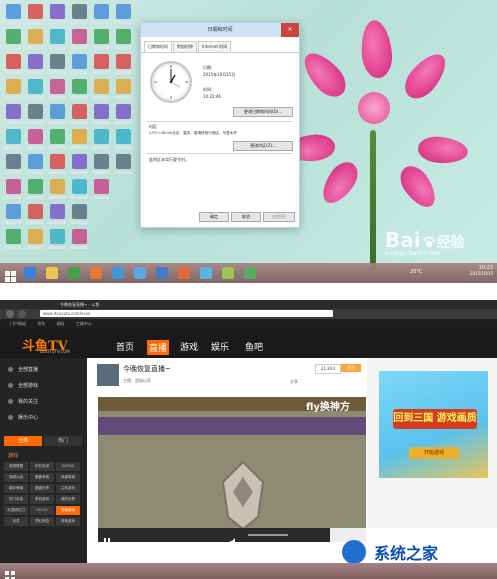 The height and width of the screenshot is (579, 497). I want to click on category-item: 炉石传说, so click(42, 466).